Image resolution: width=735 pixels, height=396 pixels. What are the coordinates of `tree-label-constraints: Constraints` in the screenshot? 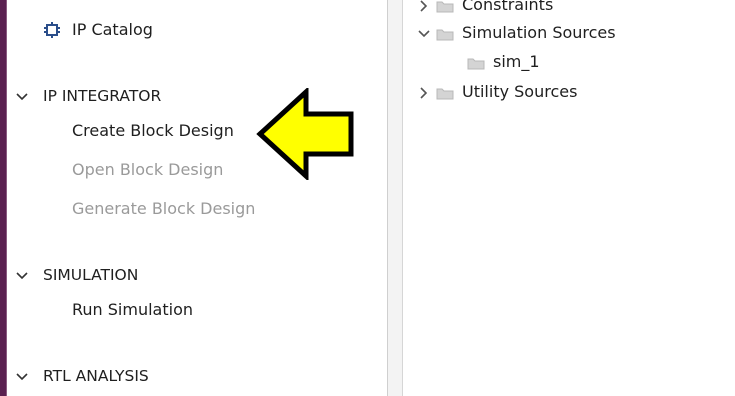 It's located at (508, 7).